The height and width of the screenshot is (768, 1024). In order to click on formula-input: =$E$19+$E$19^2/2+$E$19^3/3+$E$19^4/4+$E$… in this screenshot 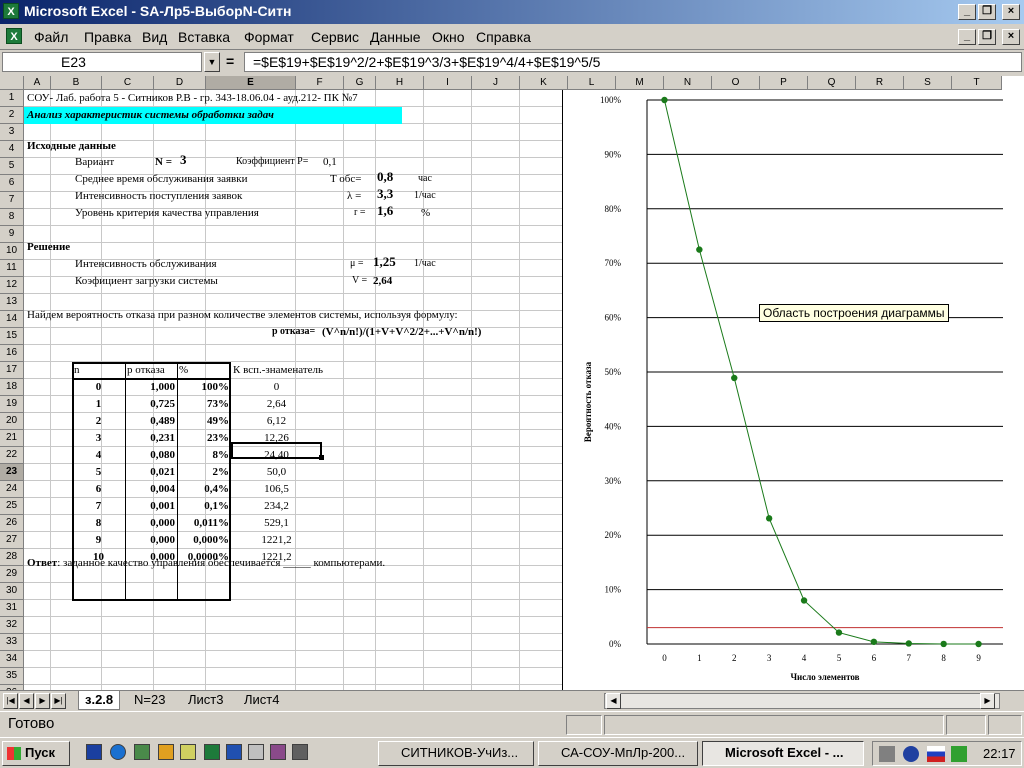, I will do `click(633, 62)`.